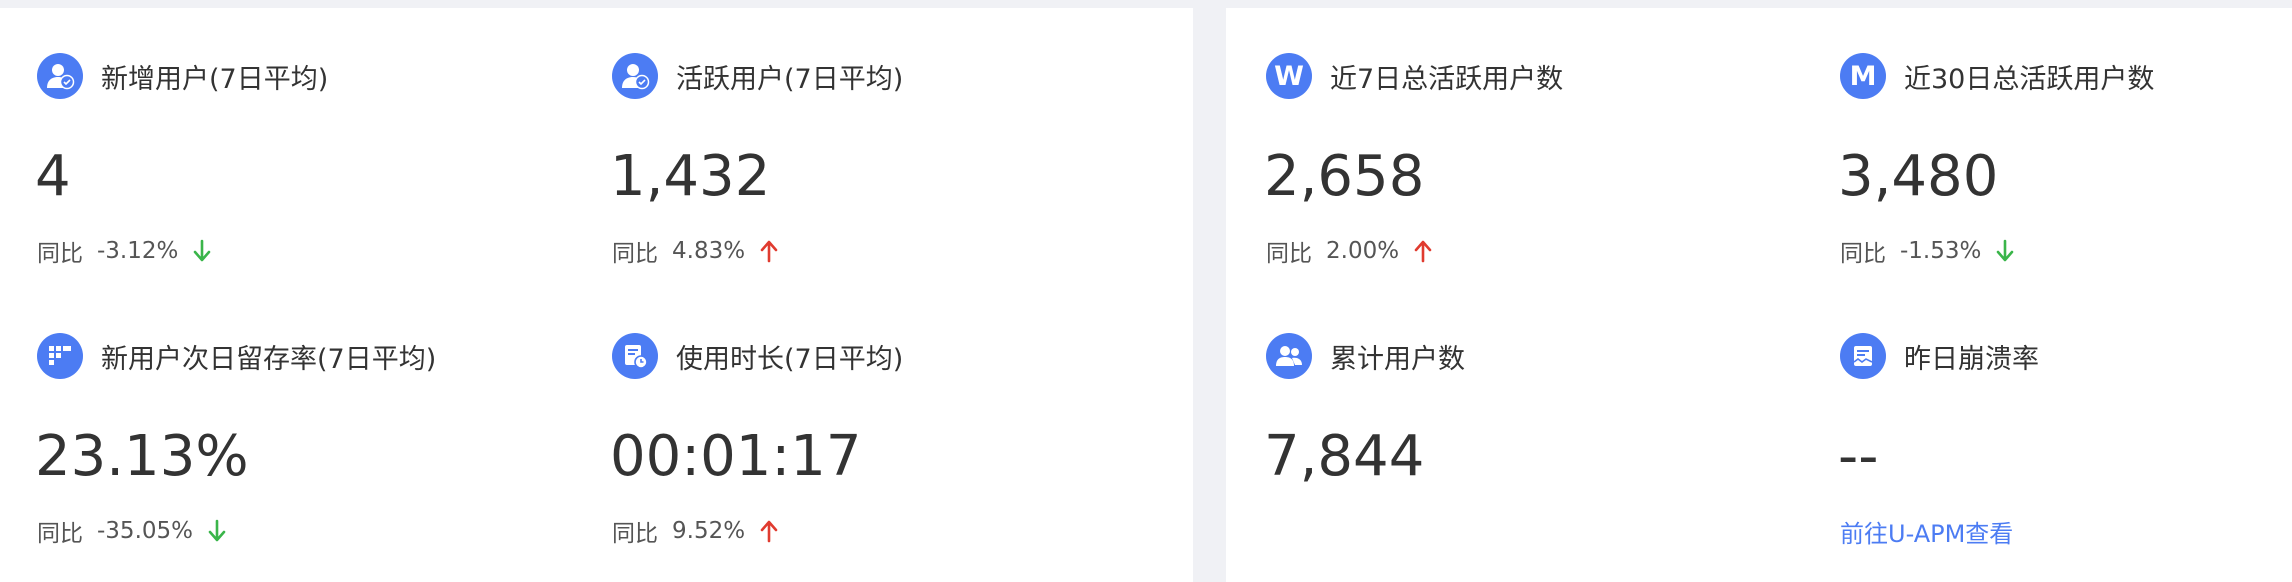  Describe the element at coordinates (2059, 138) in the screenshot. I see `metric-card-30day-active: M 近30日总活跃用户数 3,480 同比 -1.53%` at that location.